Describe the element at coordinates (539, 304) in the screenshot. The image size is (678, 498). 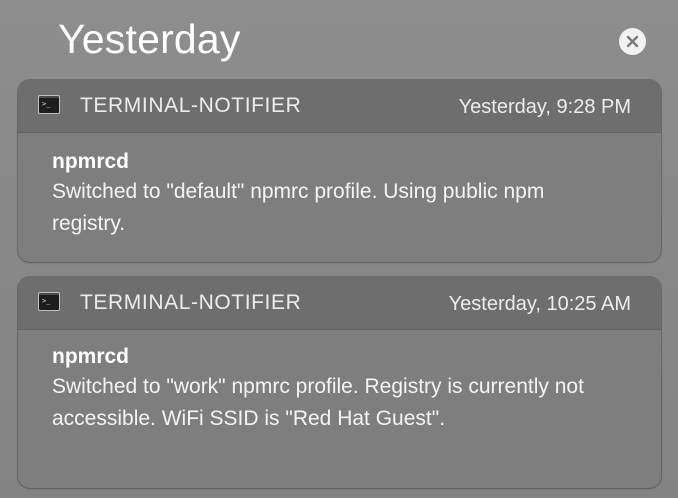
I see `notification-time: Yesterday, 10:25 AM` at that location.